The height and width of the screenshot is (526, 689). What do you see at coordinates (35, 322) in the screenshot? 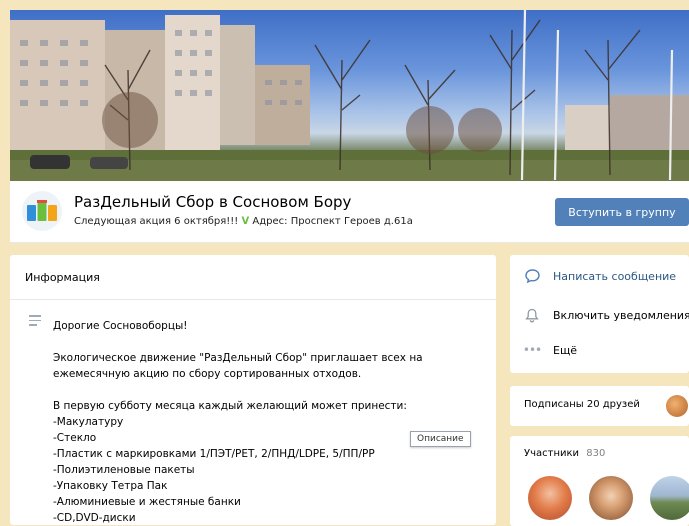
I see `description-icon` at bounding box center [35, 322].